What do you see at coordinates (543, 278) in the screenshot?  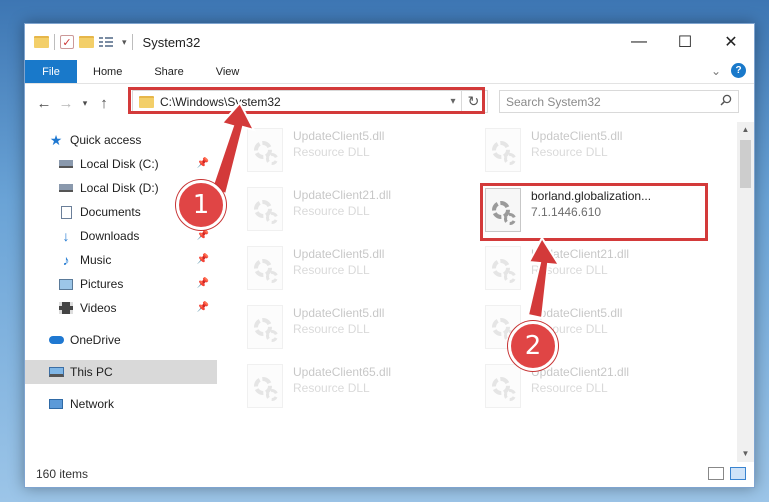 I see `arrow-to-file` at bounding box center [543, 278].